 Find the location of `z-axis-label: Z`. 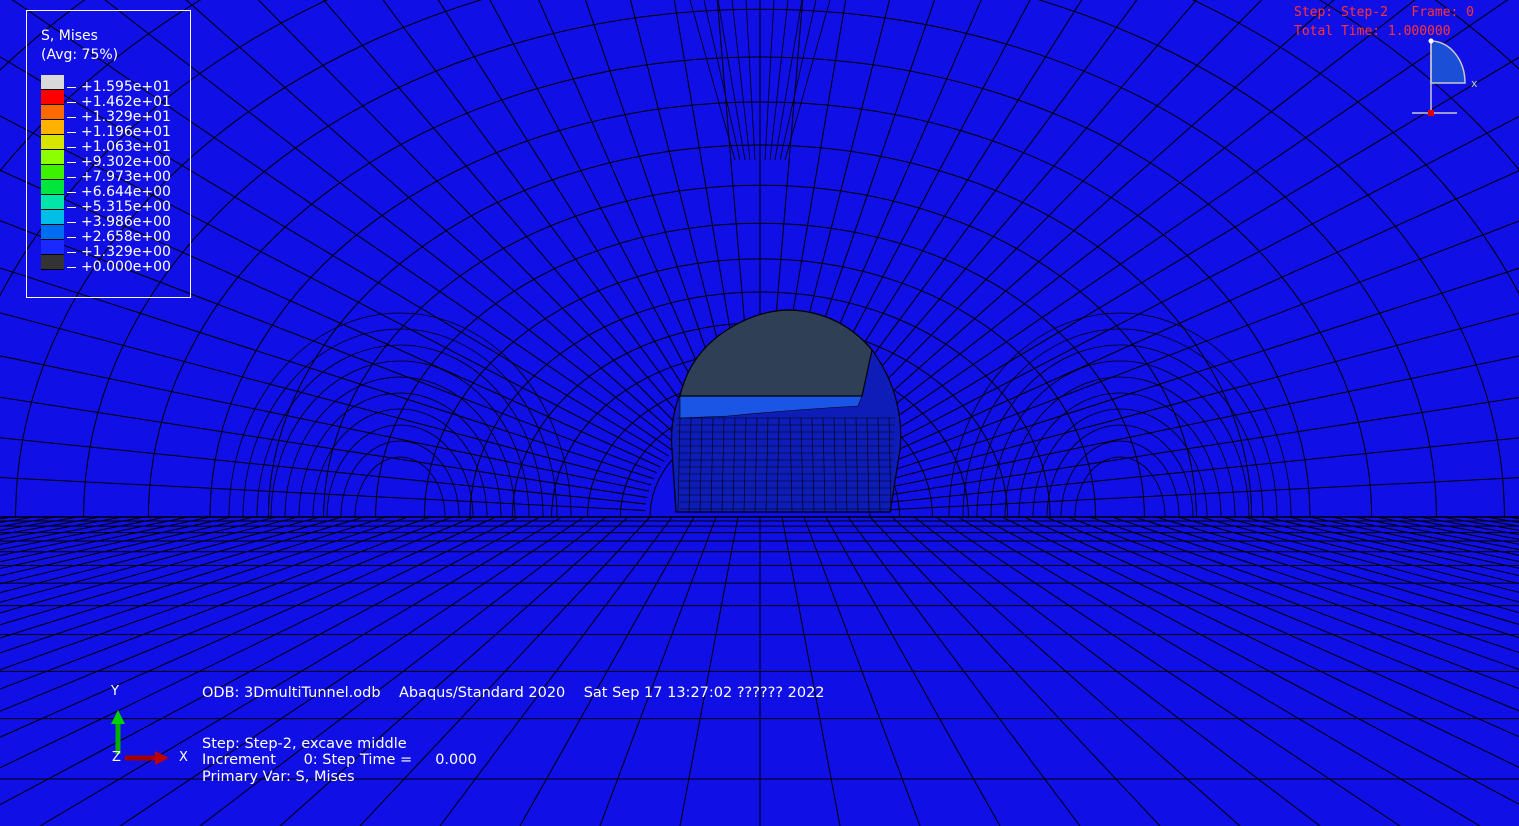

z-axis-label: Z is located at coordinates (116, 757).